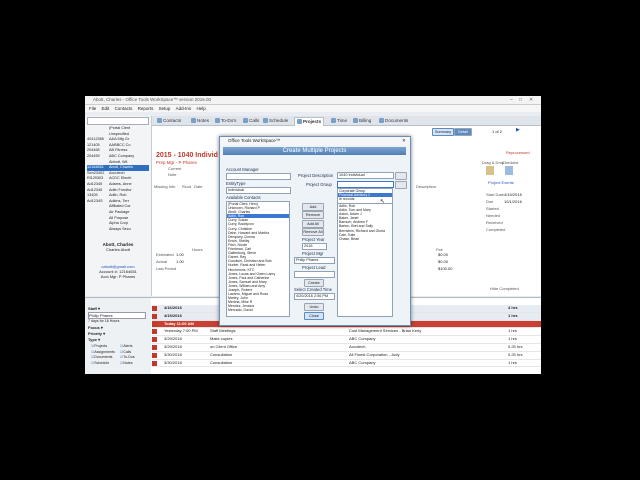 The image size is (640, 480). I want to click on menu-reports: Reports, so click(146, 108).